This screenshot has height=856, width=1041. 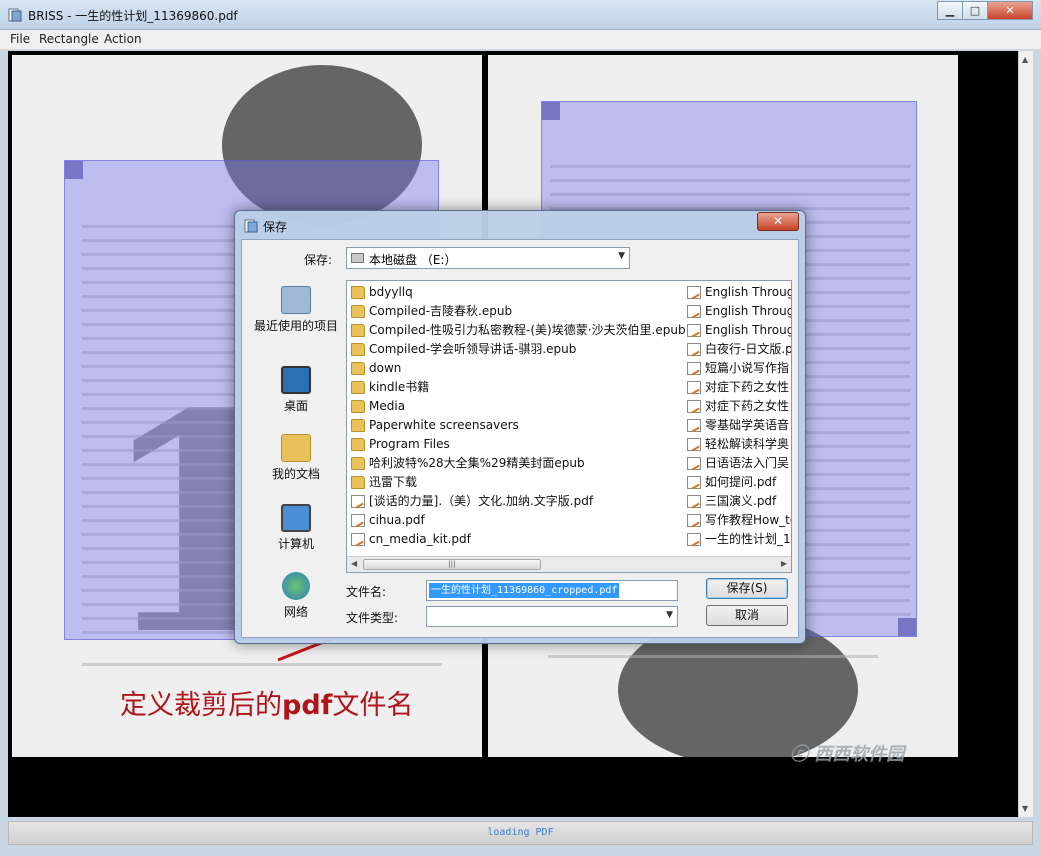 What do you see at coordinates (516, 520) in the screenshot?
I see `file-item: cihua.pdf` at bounding box center [516, 520].